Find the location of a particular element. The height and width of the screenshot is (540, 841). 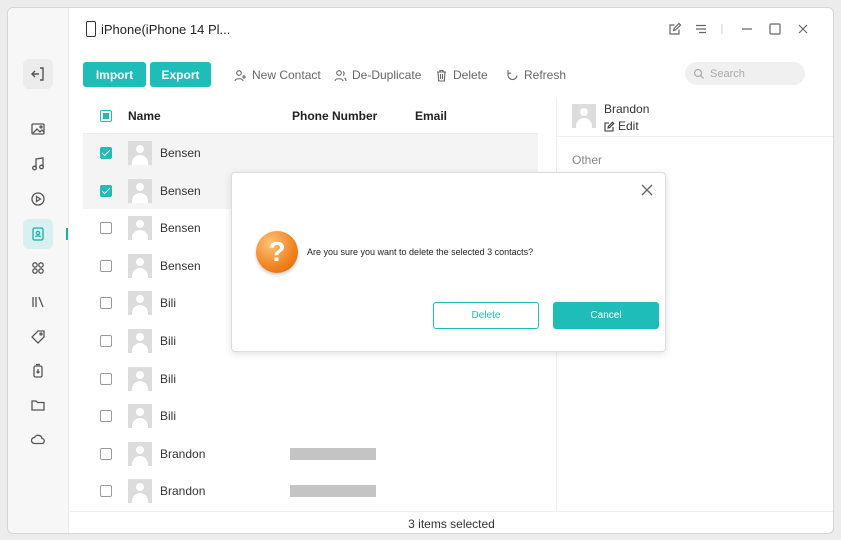

delete-button: Delete is located at coordinates (461, 75).